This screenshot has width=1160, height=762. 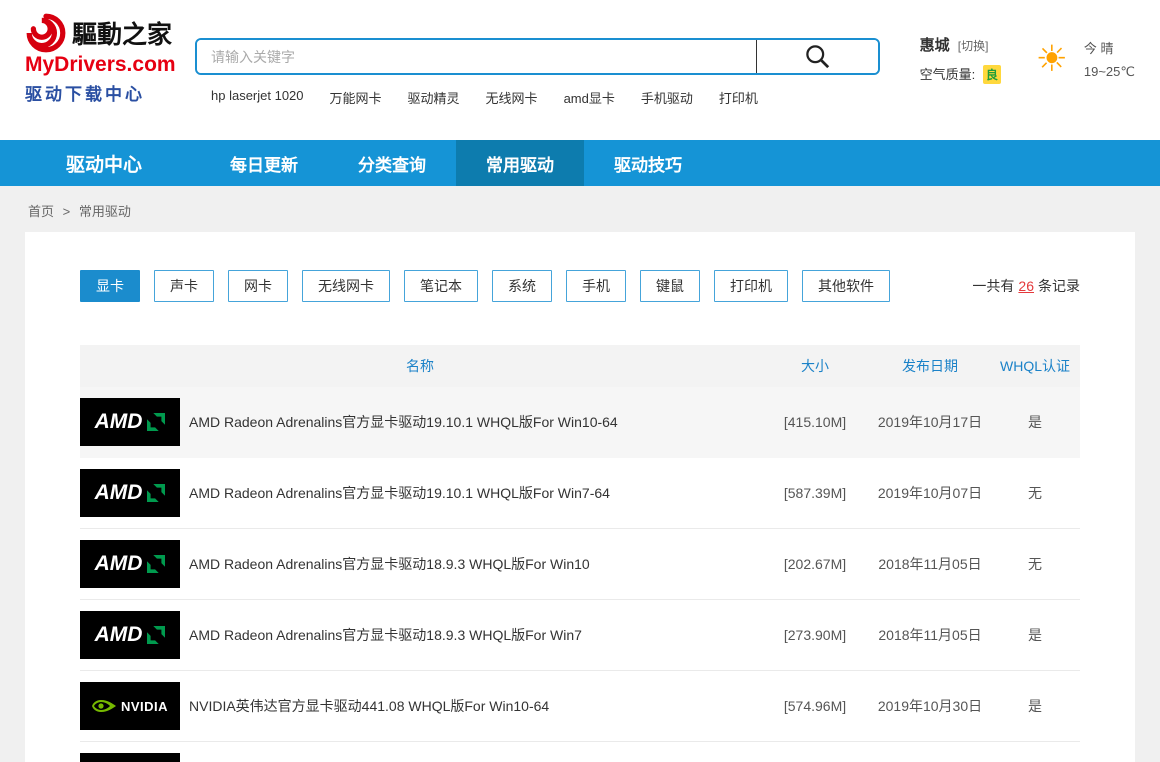 What do you see at coordinates (751, 286) in the screenshot?
I see `category-printer: 打印机` at bounding box center [751, 286].